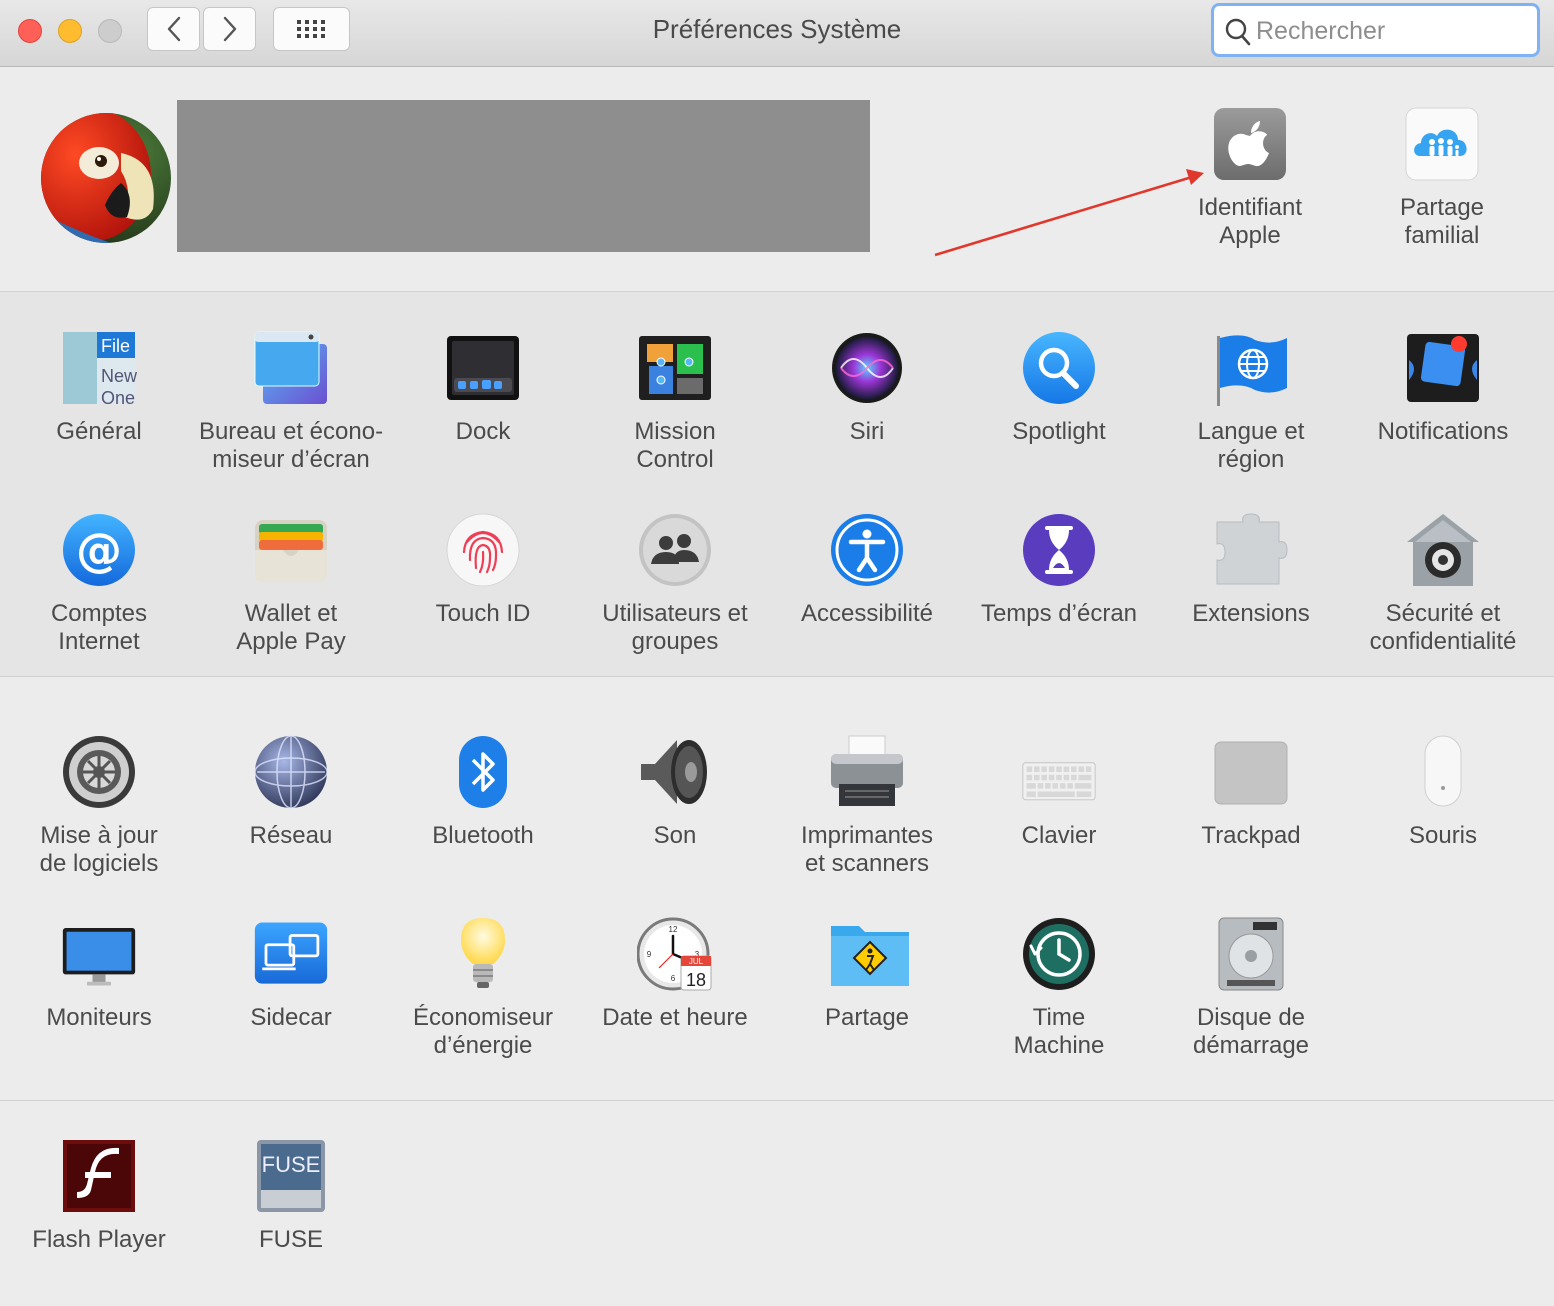  What do you see at coordinates (290, 1239) in the screenshot?
I see `pane-label: FUSE` at bounding box center [290, 1239].